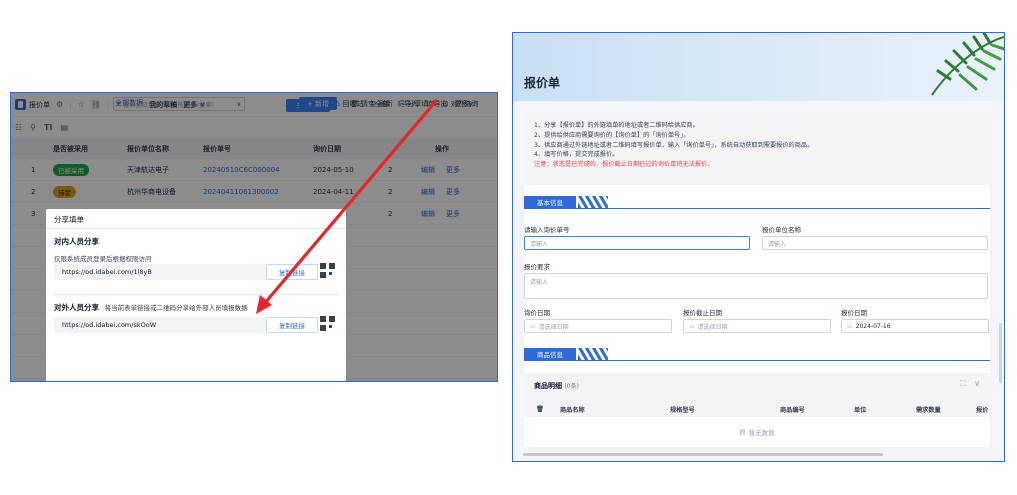 This screenshot has height=495, width=1017. What do you see at coordinates (757, 409) in the screenshot?
I see `detail-header-row: 🗑 商品名称 规格型号 商品编号 单位 需求数量 报价` at bounding box center [757, 409].